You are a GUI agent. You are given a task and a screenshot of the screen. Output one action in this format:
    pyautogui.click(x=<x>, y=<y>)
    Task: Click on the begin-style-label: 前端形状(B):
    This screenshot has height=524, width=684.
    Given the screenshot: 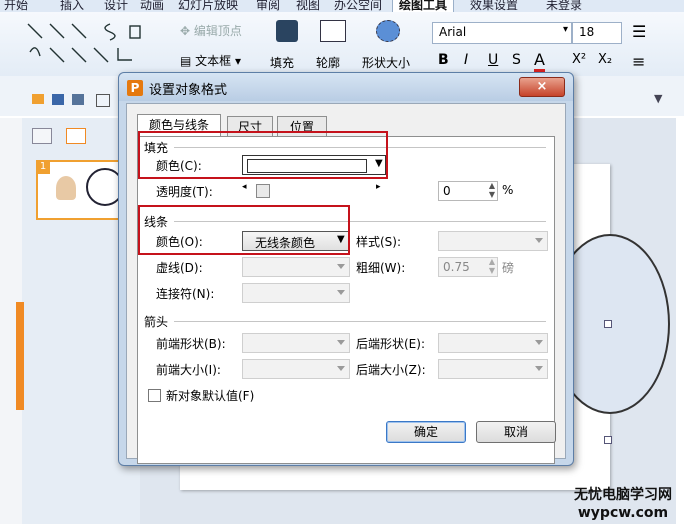 What is the action you would take?
    pyautogui.click(x=191, y=344)
    